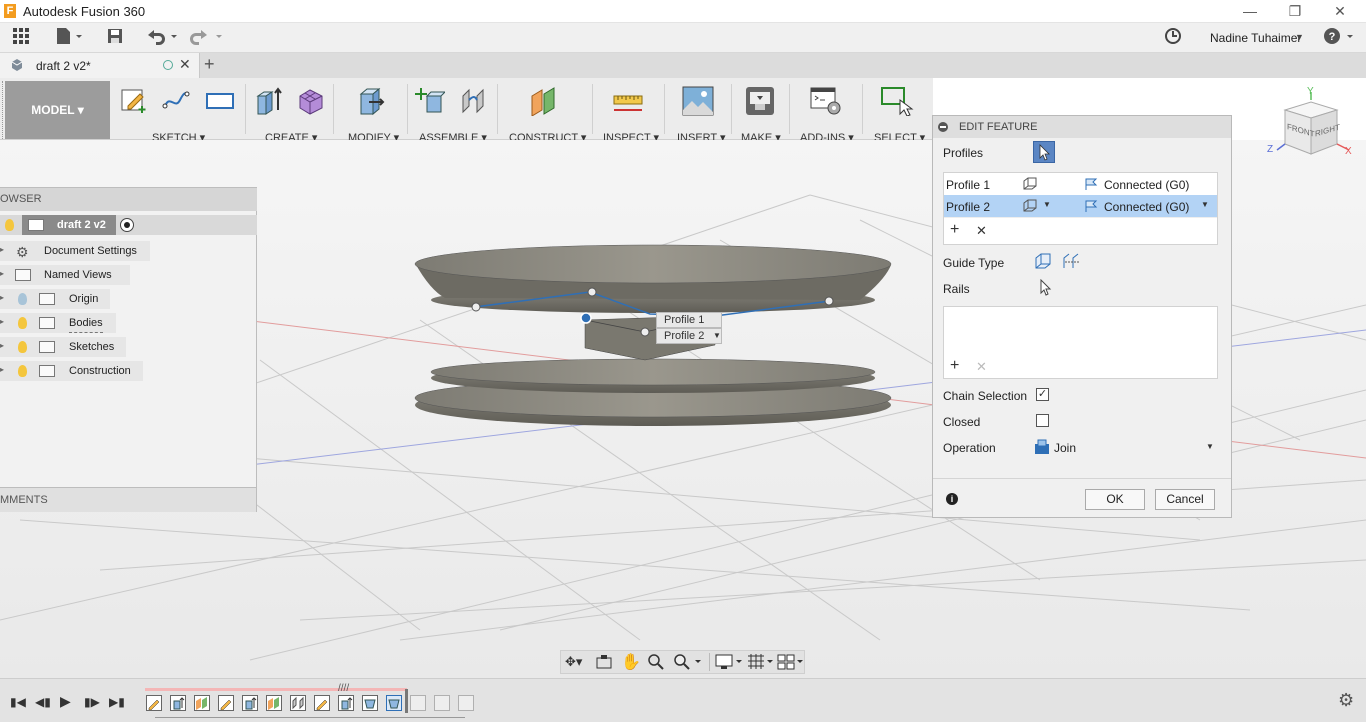 This screenshot has height=722, width=1366. Describe the element at coordinates (1043, 262) in the screenshot. I see `guide-type-rails-icon` at that location.